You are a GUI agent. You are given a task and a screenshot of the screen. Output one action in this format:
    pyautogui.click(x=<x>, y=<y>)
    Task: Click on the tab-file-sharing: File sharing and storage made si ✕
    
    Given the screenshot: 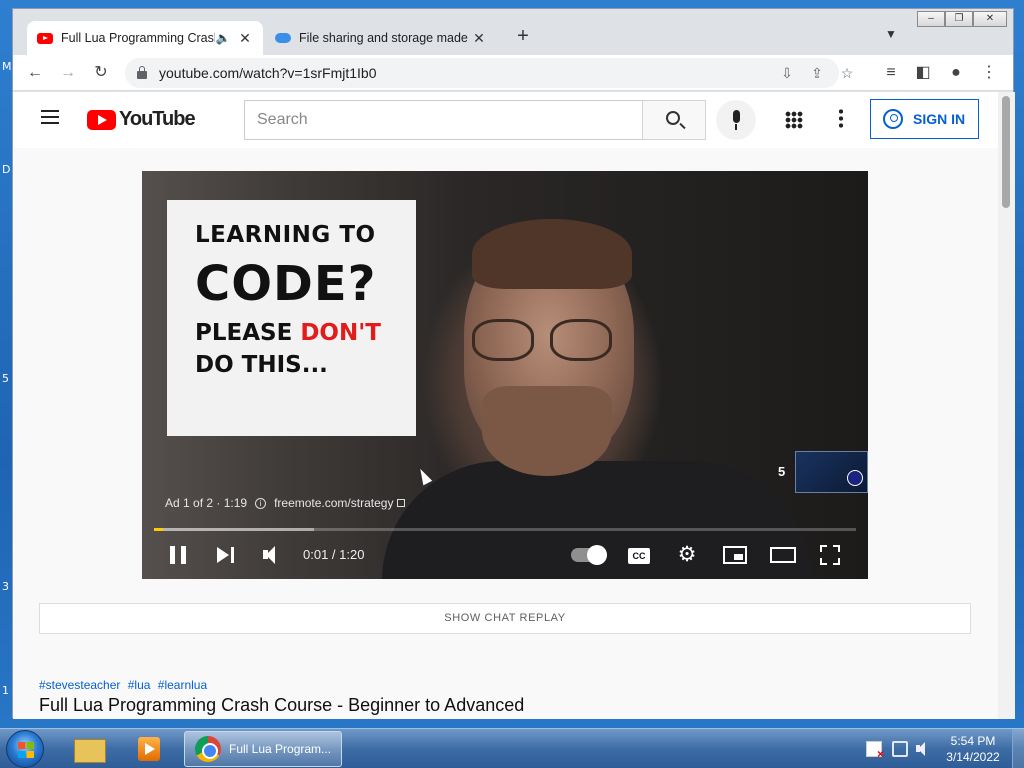 What is the action you would take?
    pyautogui.click(x=381, y=38)
    